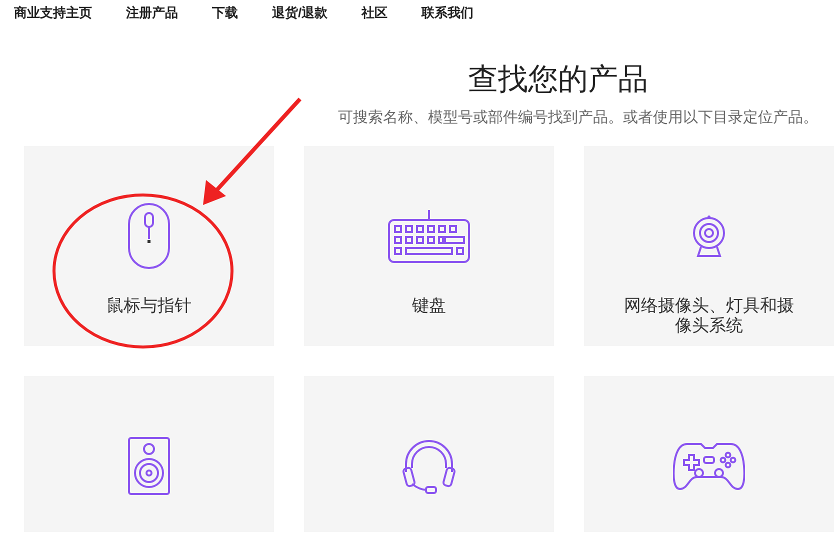 The image size is (834, 534). I want to click on page-title: 查找您的产品, so click(558, 80).